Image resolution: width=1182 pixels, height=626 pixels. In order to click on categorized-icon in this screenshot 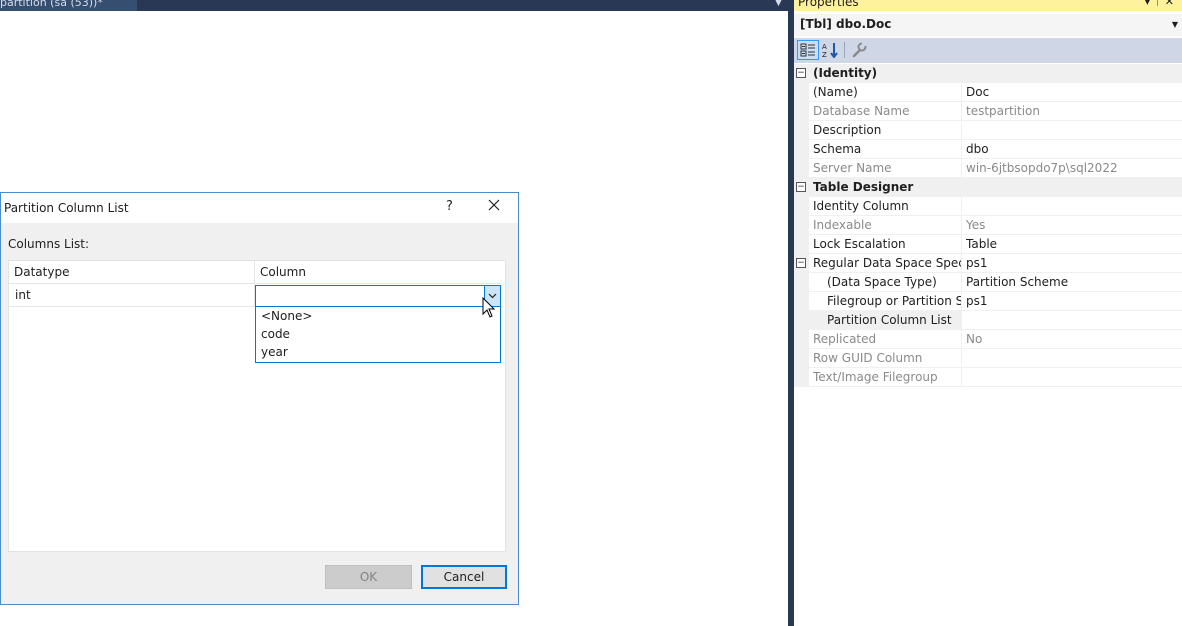, I will do `click(807, 50)`.